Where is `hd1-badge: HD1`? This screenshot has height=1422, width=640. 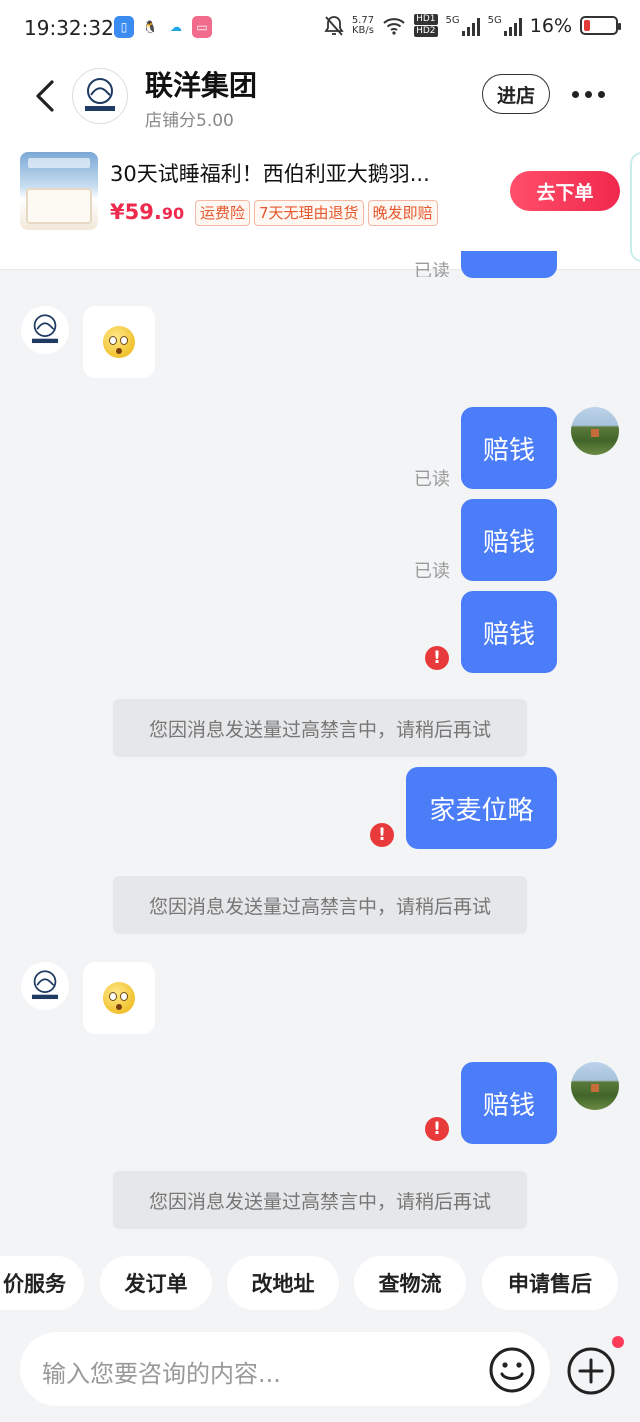 hd1-badge: HD1 is located at coordinates (426, 19).